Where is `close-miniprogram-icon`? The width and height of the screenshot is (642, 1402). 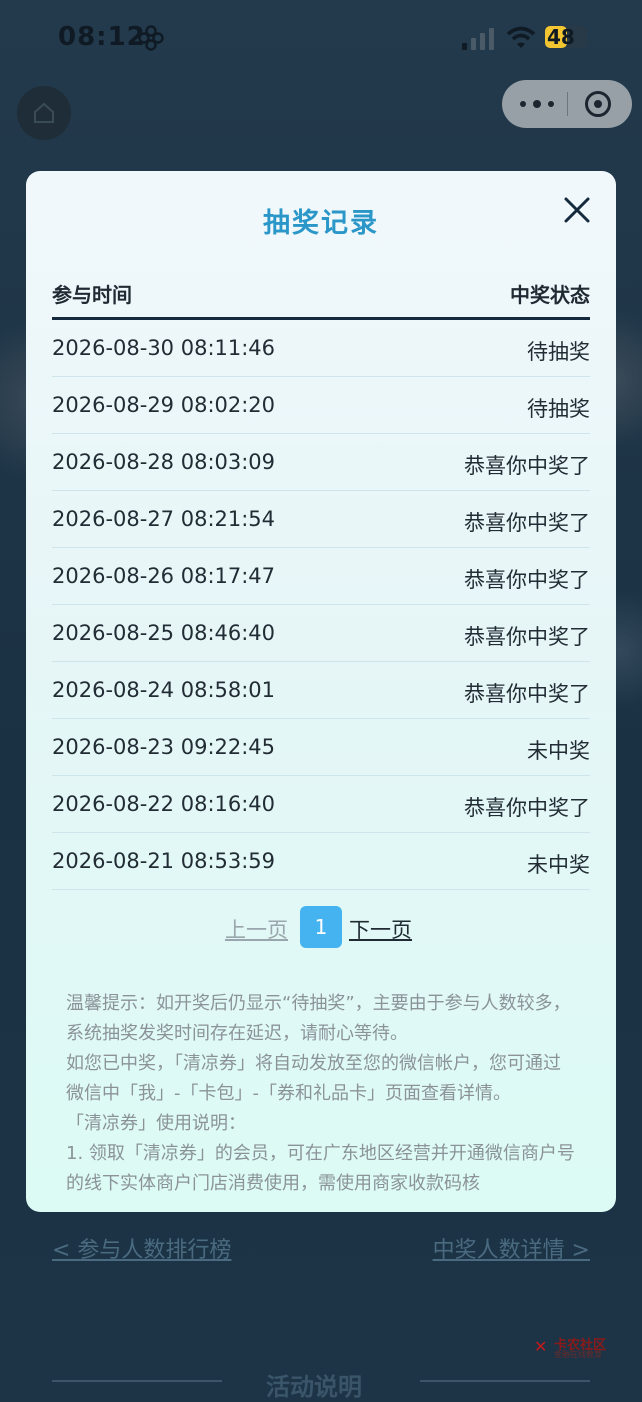 close-miniprogram-icon is located at coordinates (598, 104).